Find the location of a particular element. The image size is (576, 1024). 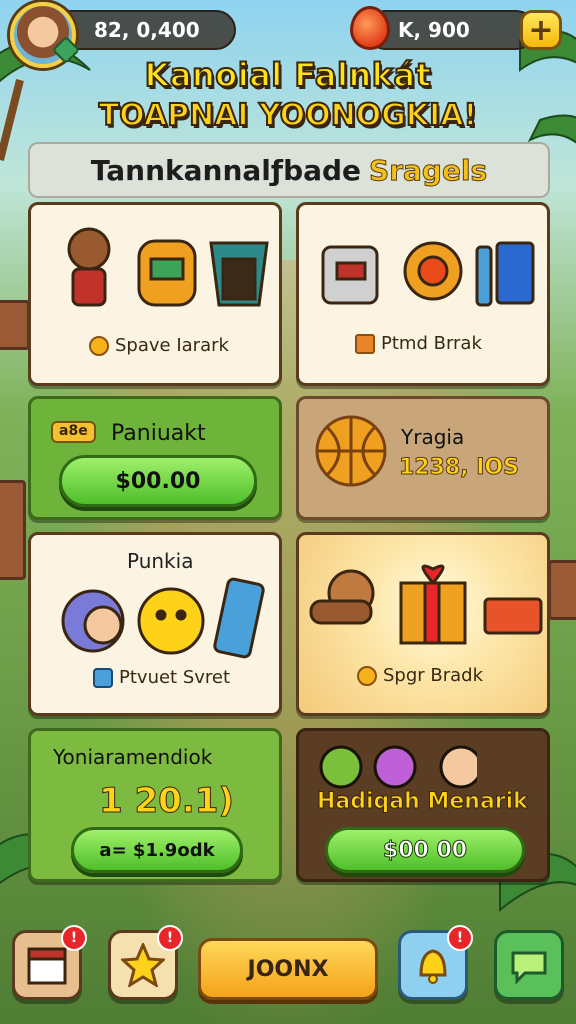

price-tag-badge: a8e is located at coordinates (73, 432).